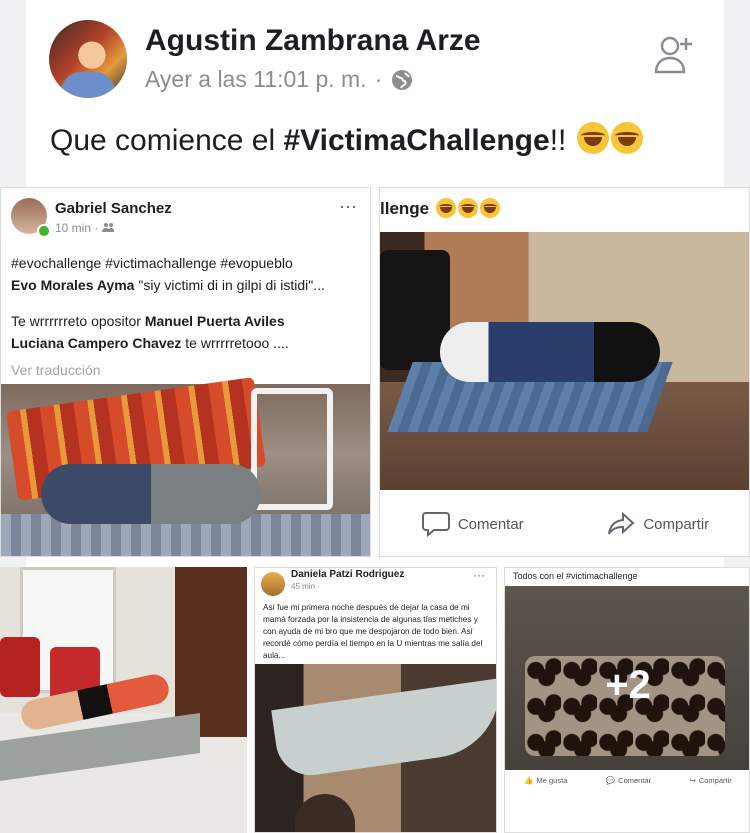  Describe the element at coordinates (313, 41) in the screenshot. I see `author-name: Agustin Zambrana Arze` at that location.